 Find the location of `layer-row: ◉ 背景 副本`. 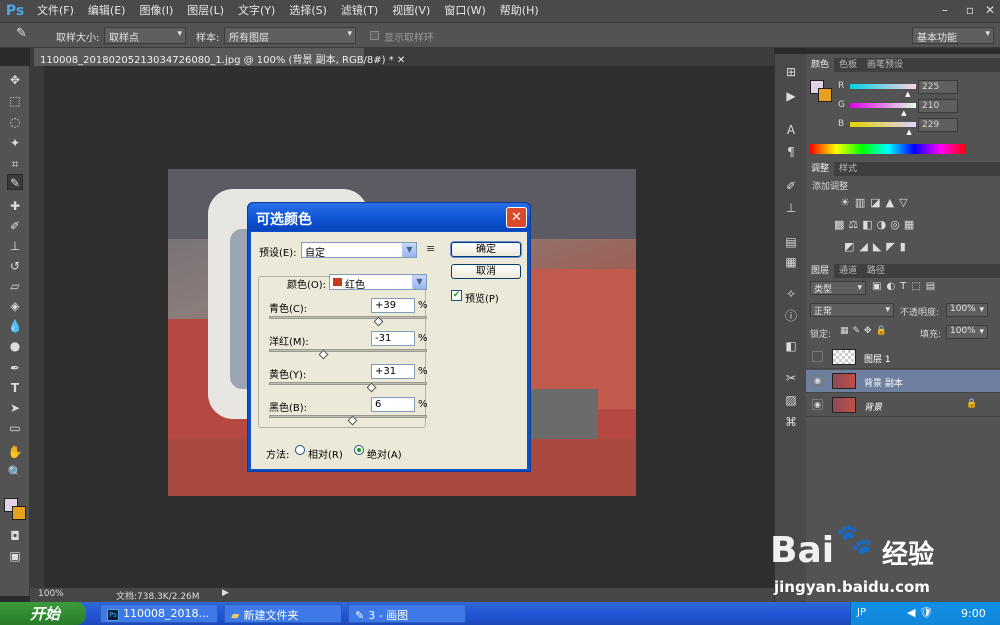

layer-row: ◉ 背景 副本 is located at coordinates (903, 381).